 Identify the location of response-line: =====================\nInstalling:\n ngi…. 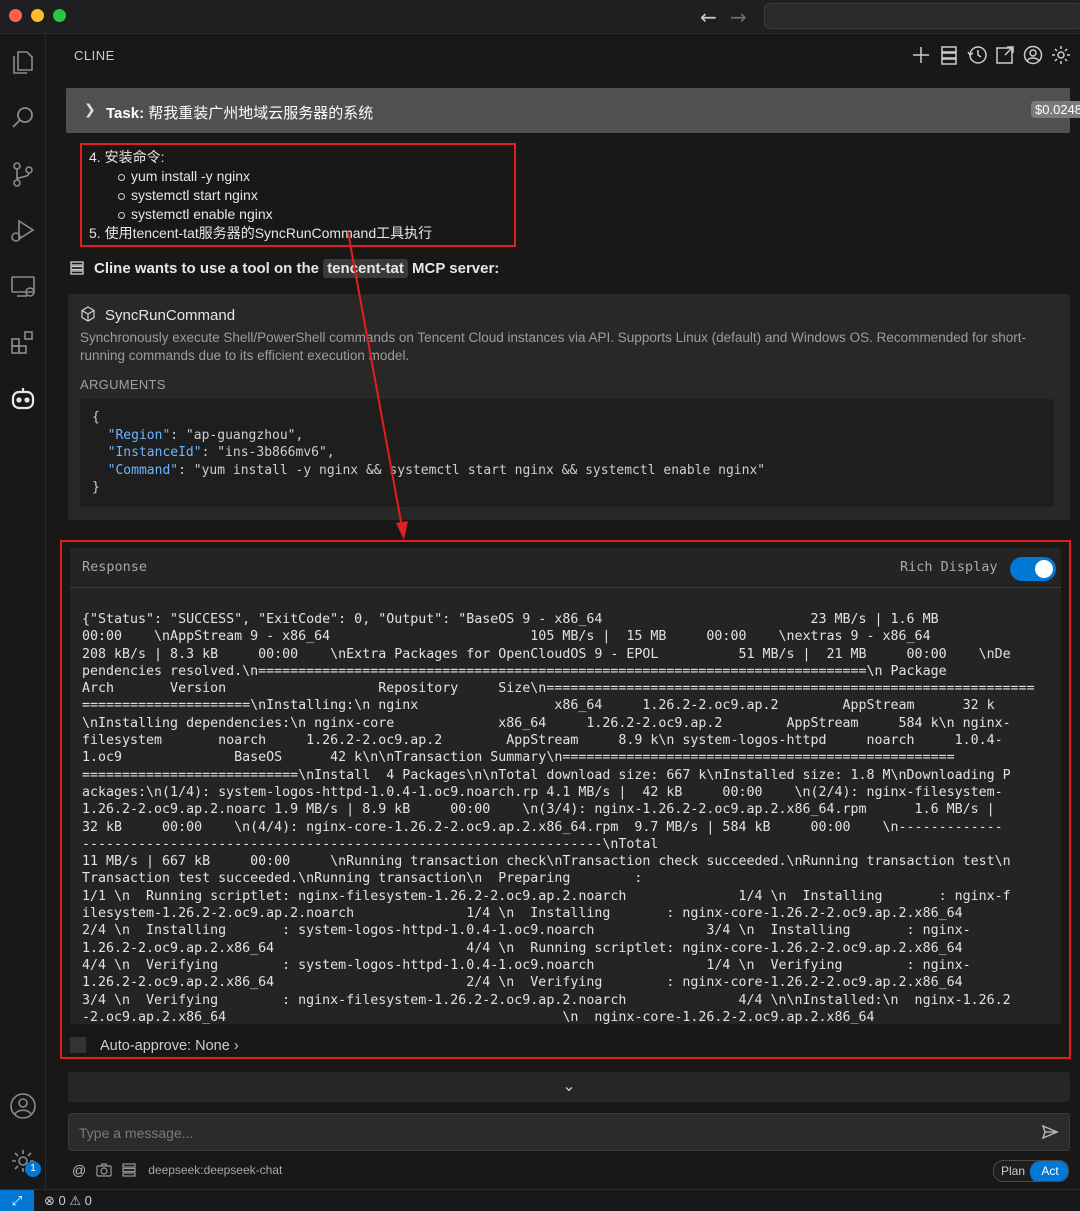
(538, 706).